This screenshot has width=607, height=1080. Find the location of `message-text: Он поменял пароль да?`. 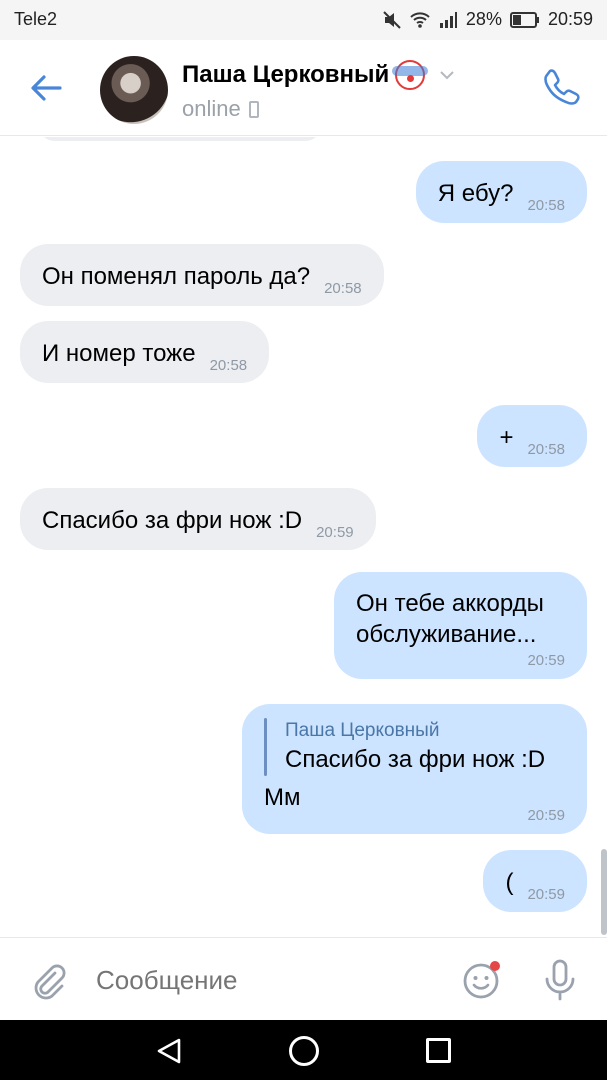

message-text: Он поменял пароль да? is located at coordinates (176, 276).